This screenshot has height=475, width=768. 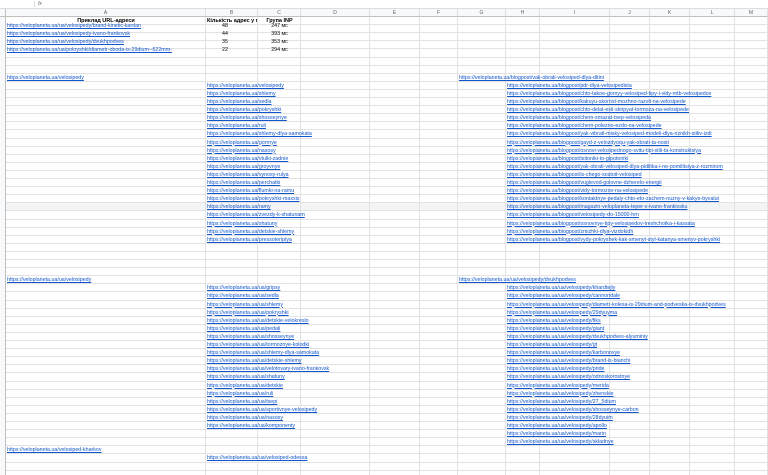 I want to click on column-header-g: G, so click(x=482, y=13).